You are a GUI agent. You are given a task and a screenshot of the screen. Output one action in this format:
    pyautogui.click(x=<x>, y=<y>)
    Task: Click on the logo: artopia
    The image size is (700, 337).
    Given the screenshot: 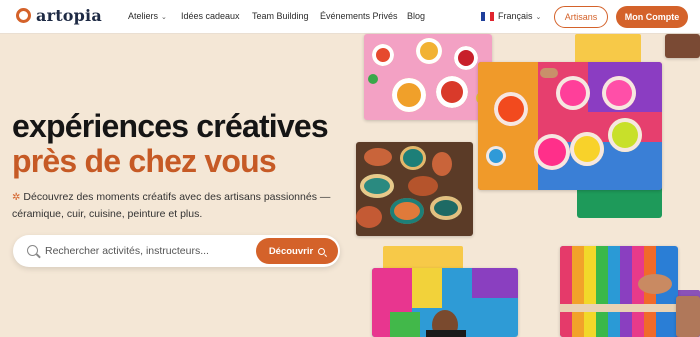 What is the action you would take?
    pyautogui.click(x=59, y=15)
    